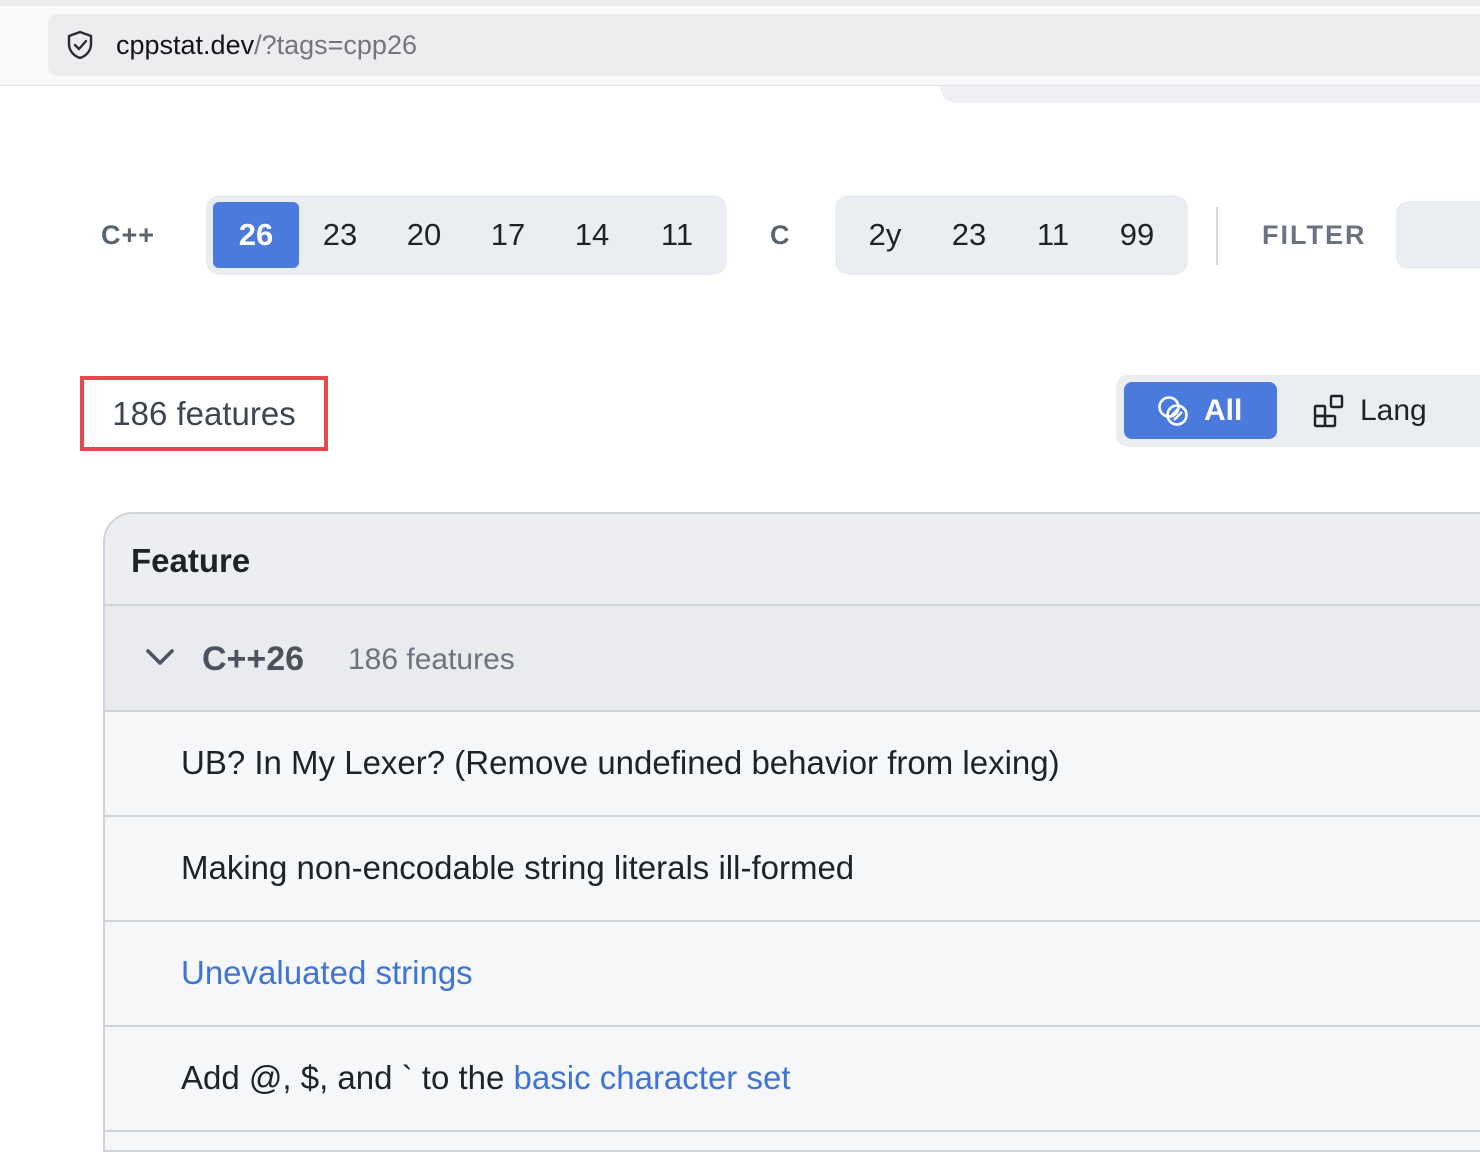 The height and width of the screenshot is (1152, 1480). What do you see at coordinates (780, 235) in the screenshot?
I see `c-label: C` at bounding box center [780, 235].